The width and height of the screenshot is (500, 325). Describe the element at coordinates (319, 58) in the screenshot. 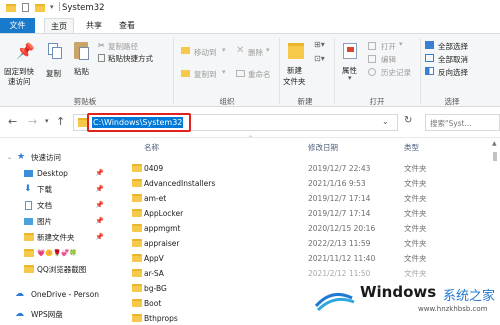

I see `easy-access-icon: ⊡▾` at that location.